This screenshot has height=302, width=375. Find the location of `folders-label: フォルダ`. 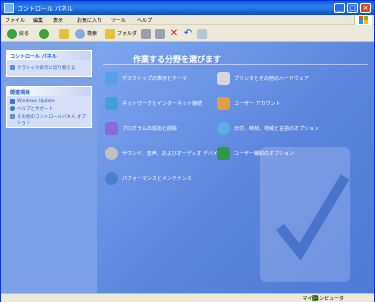

folders-label: フォルダ is located at coordinates (127, 34).